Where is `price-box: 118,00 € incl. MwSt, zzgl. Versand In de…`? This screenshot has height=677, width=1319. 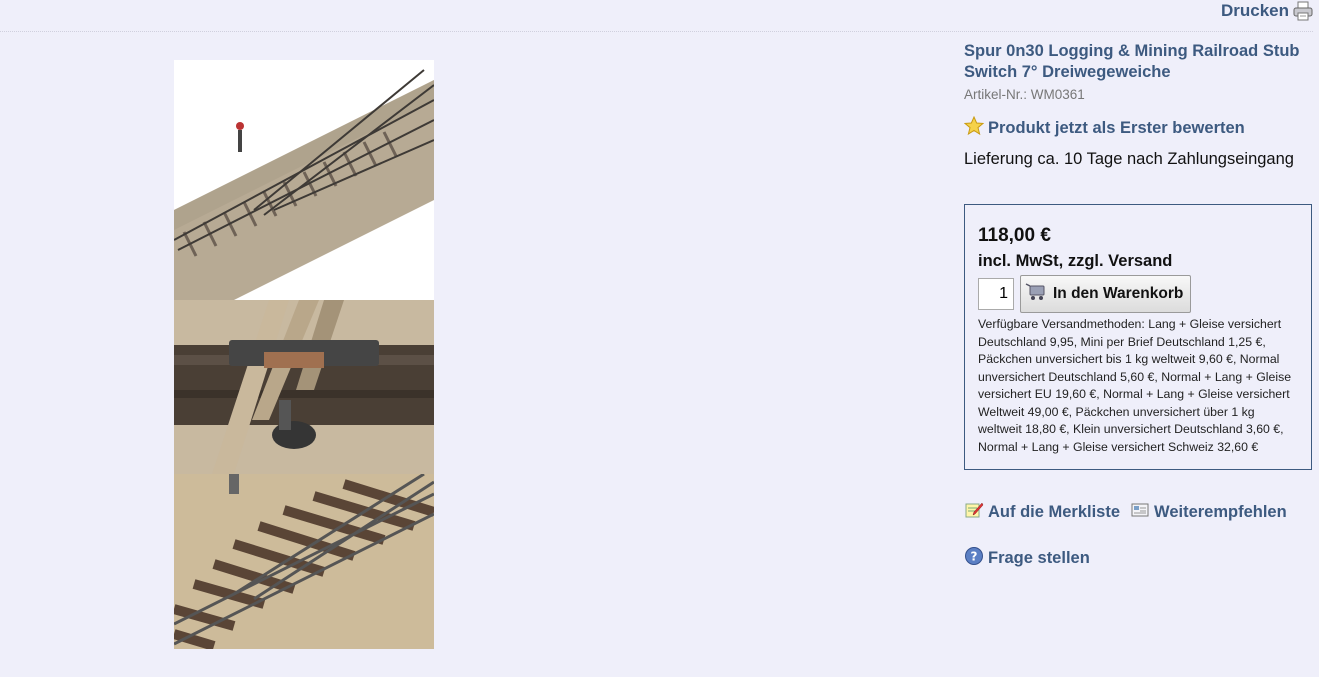 price-box: 118,00 € incl. MwSt, zzgl. Versand In de… is located at coordinates (1138, 337).